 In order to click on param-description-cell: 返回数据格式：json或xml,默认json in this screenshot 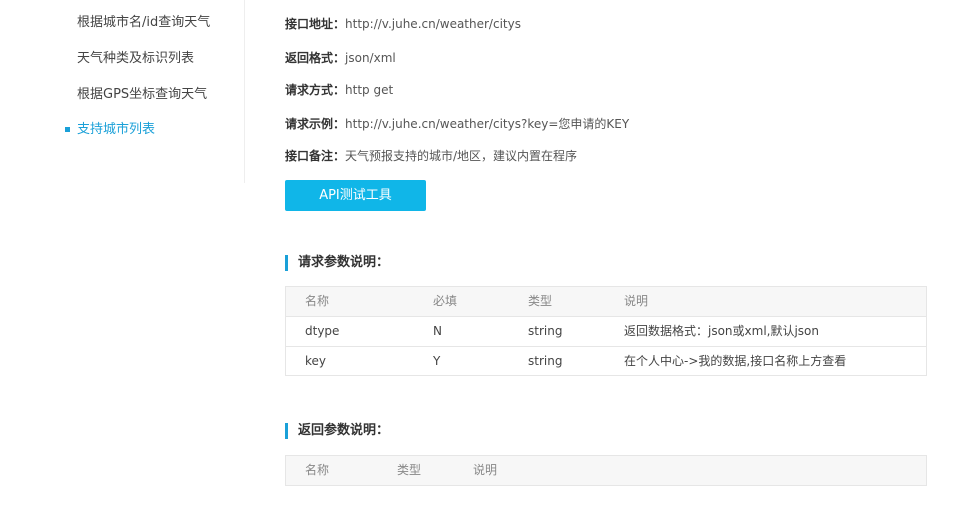, I will do `click(722, 331)`.